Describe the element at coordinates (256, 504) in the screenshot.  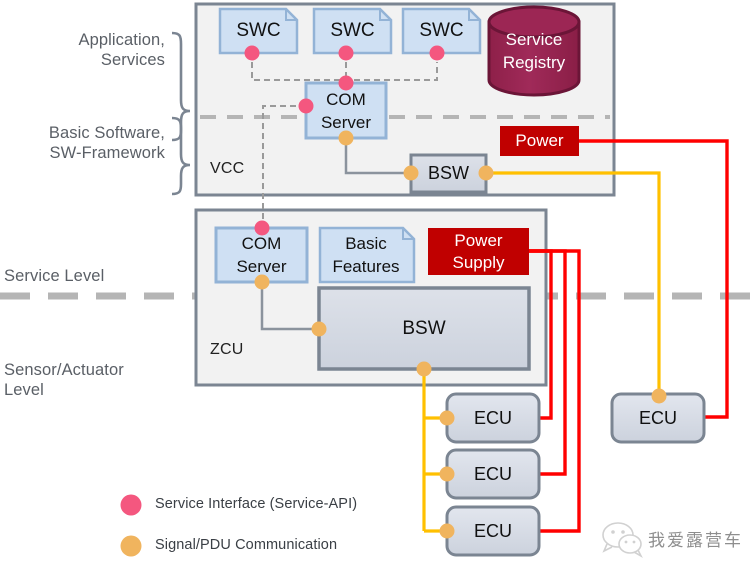
I see `legend-label-service-interface: Service Interface (Service-API)` at that location.